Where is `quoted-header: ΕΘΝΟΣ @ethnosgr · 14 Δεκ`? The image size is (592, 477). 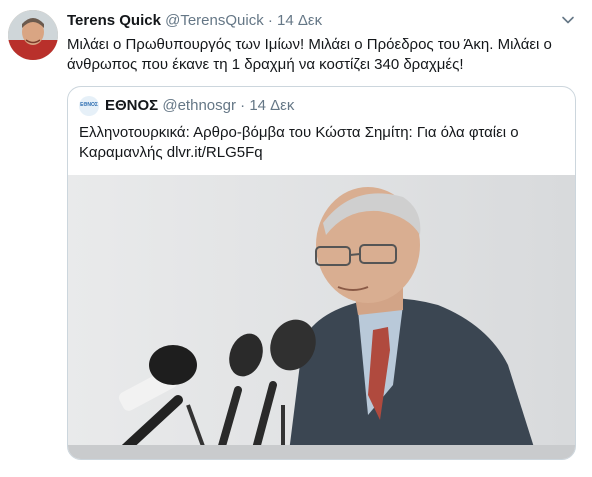
quoted-header: ΕΘΝΟΣ @ethnosgr · 14 Δεκ is located at coordinates (199, 106).